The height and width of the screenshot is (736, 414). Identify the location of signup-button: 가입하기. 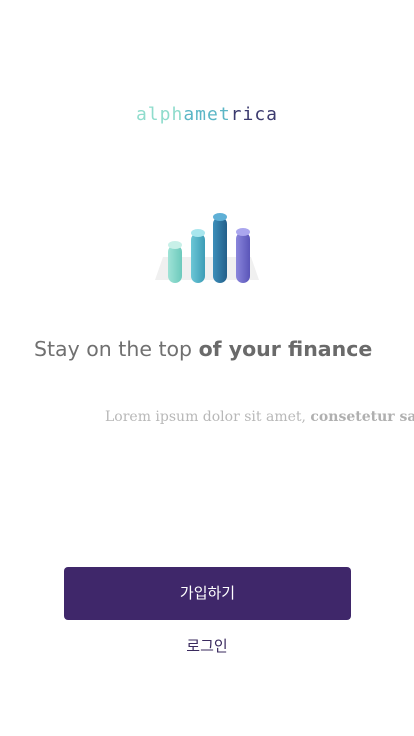
(207, 593).